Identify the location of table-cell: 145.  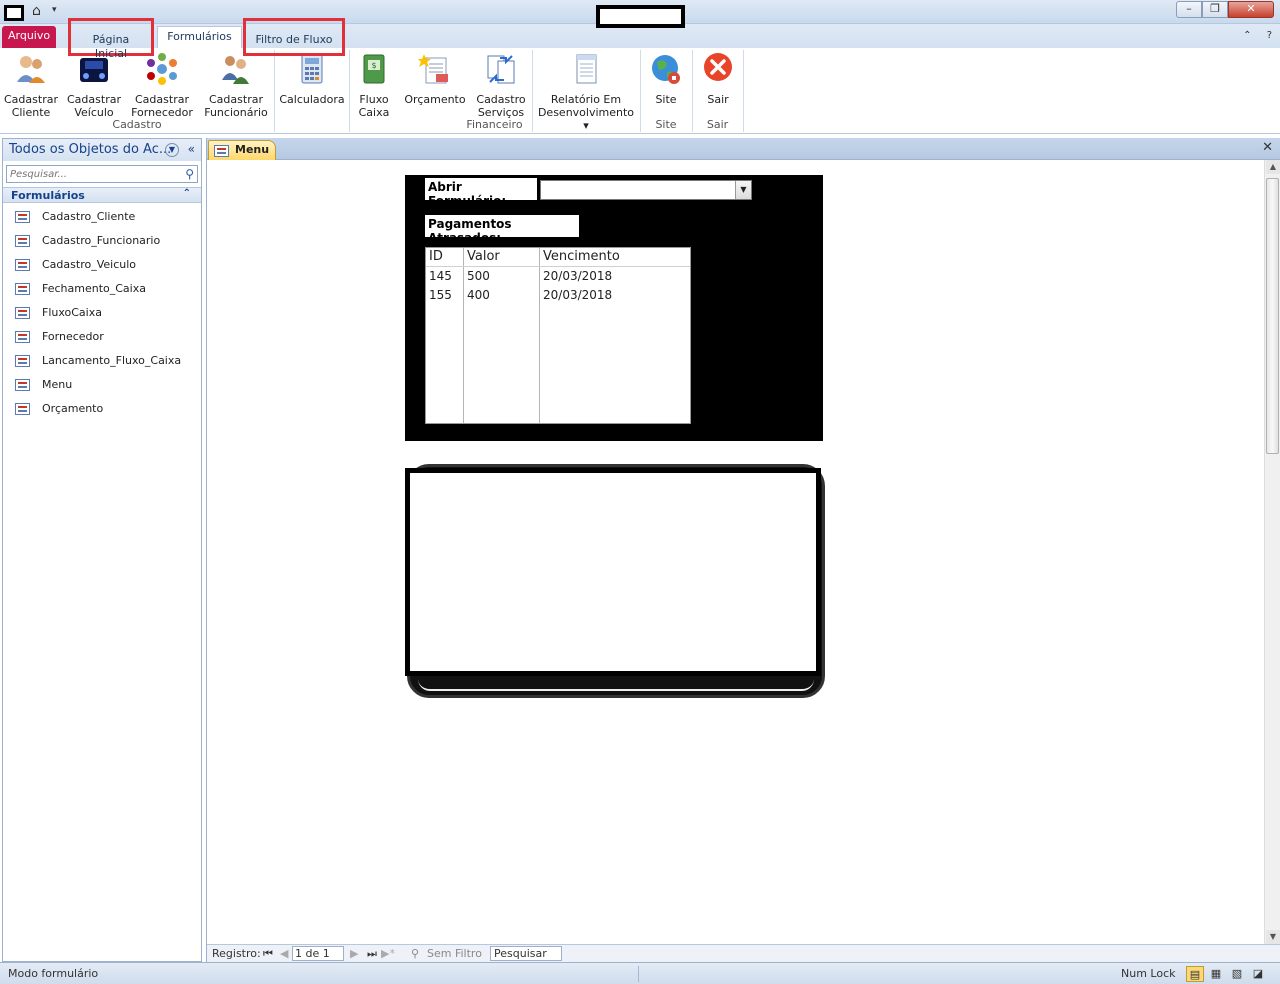
(440, 276).